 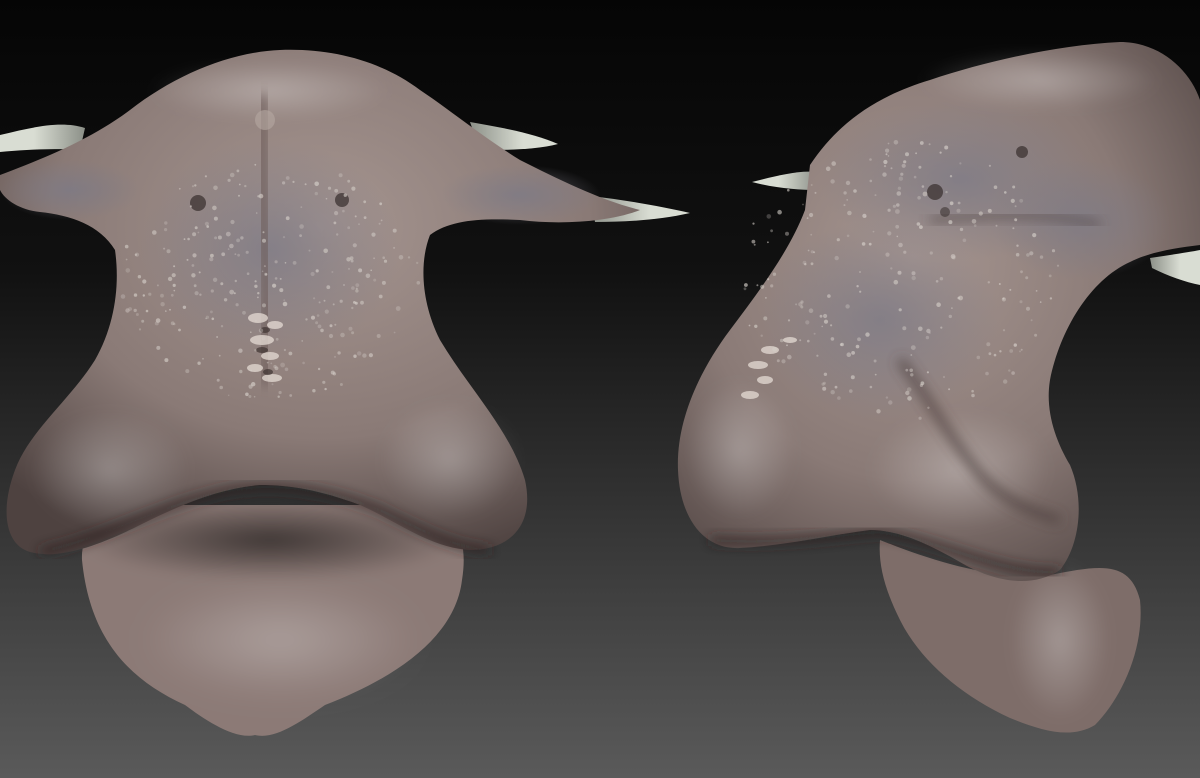 What do you see at coordinates (740, 450) in the screenshot?
I see `tq-nose-highlight` at bounding box center [740, 450].